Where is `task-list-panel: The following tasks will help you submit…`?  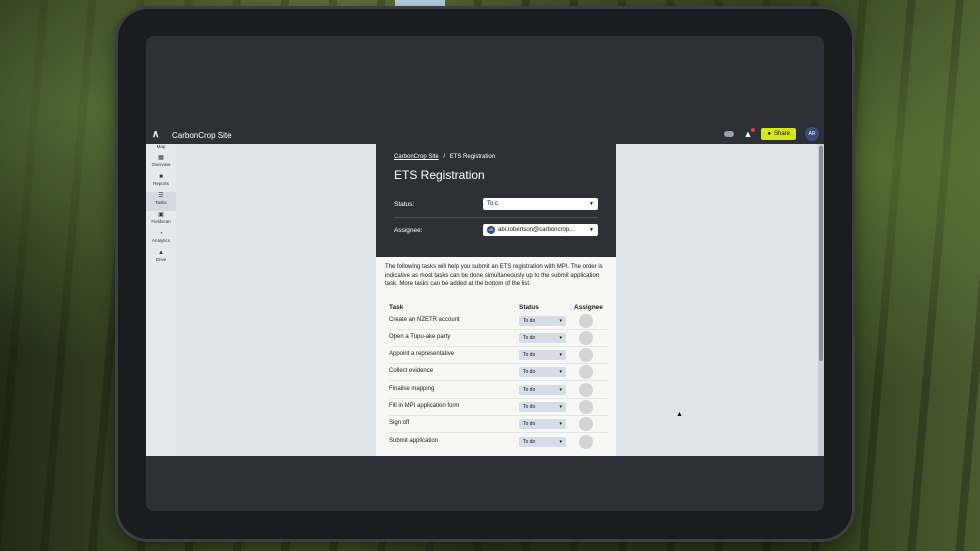 task-list-panel: The following tasks will help you submit… is located at coordinates (496, 356).